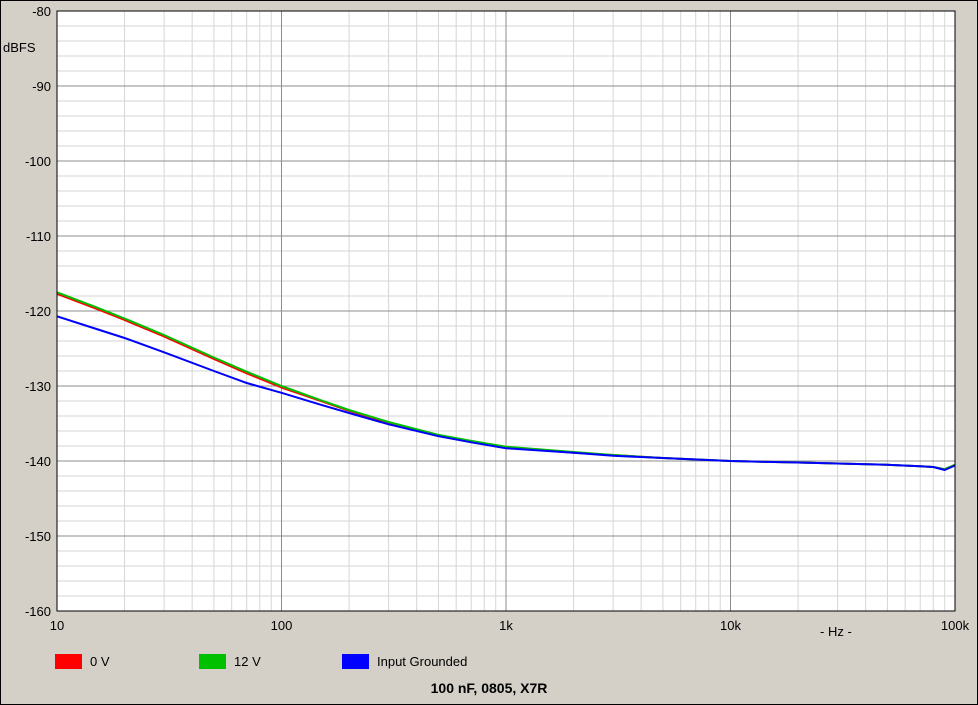 Image resolution: width=978 pixels, height=705 pixels. I want to click on y-axis-label: dBFS, so click(19, 47).